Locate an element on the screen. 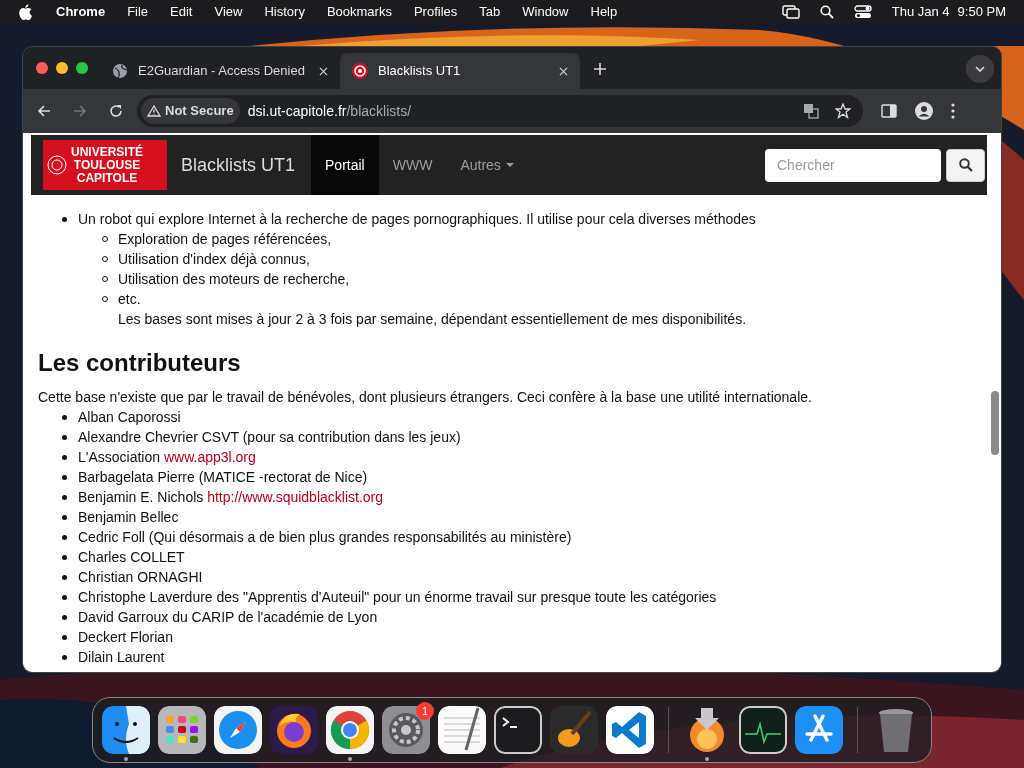 Image resolution: width=1024 pixels, height=768 pixels. security-chip: Not Secure is located at coordinates (190, 111).